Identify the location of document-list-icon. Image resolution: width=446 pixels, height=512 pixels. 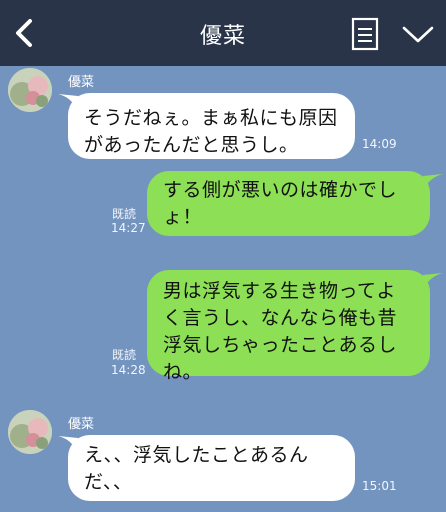
(365, 34).